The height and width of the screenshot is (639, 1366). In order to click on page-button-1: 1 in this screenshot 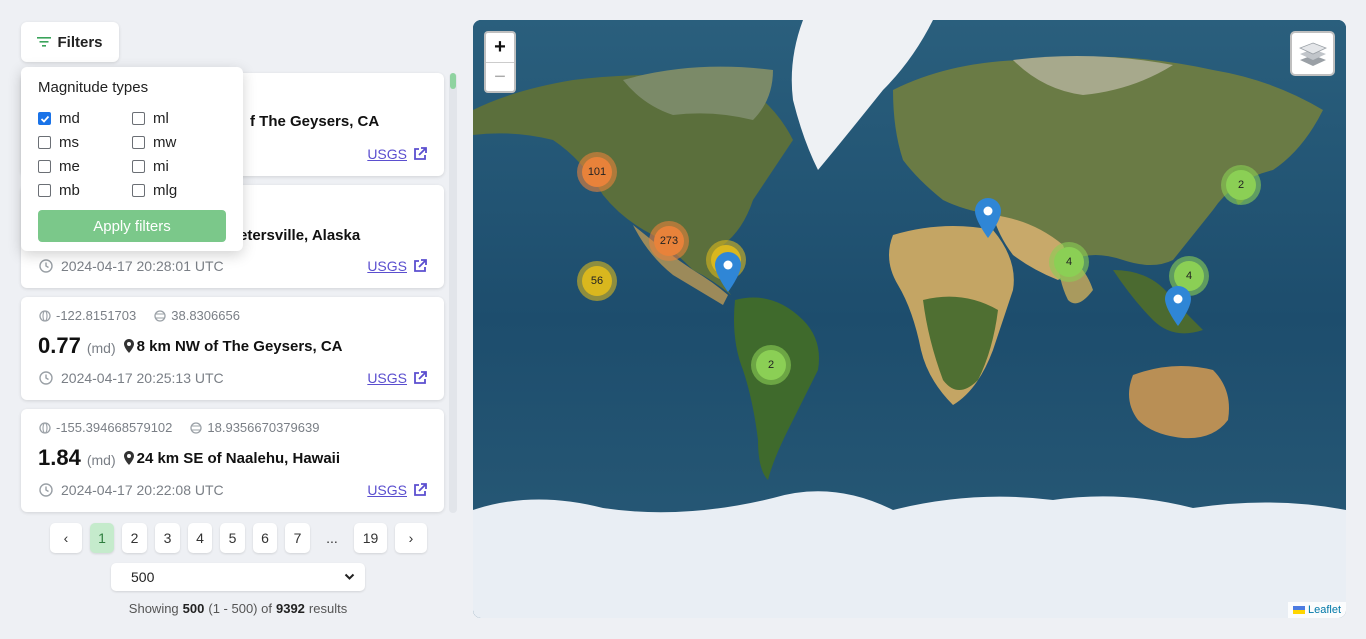, I will do `click(102, 538)`.